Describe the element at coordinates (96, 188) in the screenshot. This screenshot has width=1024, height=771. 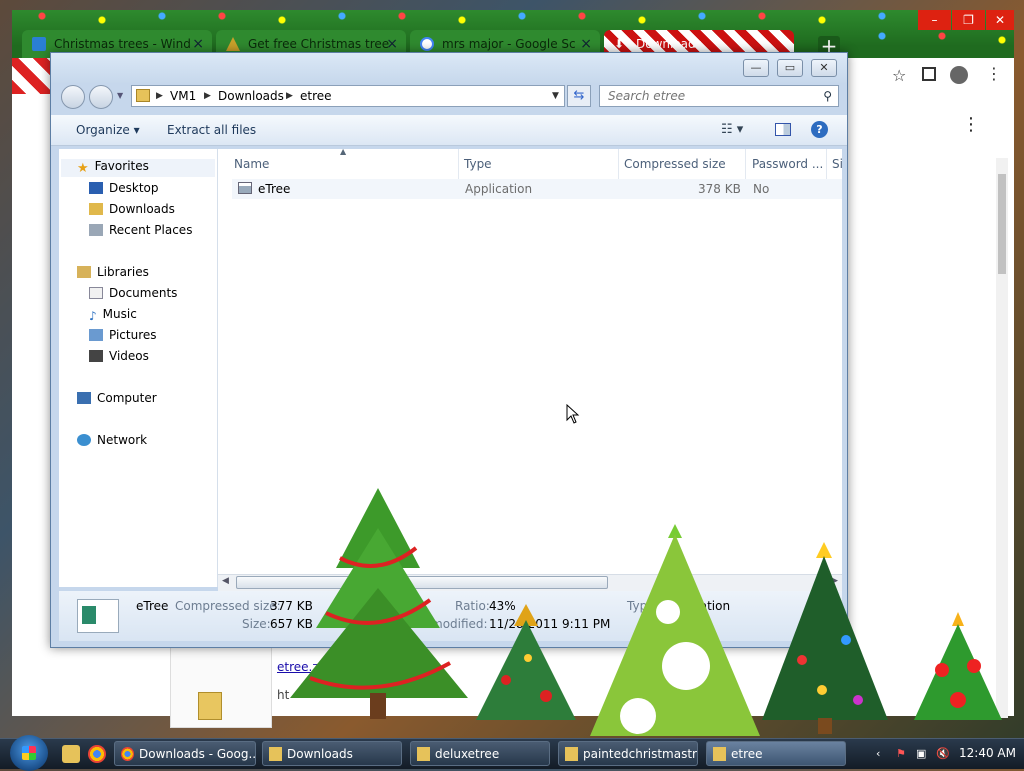
I see `desktop-icon` at that location.